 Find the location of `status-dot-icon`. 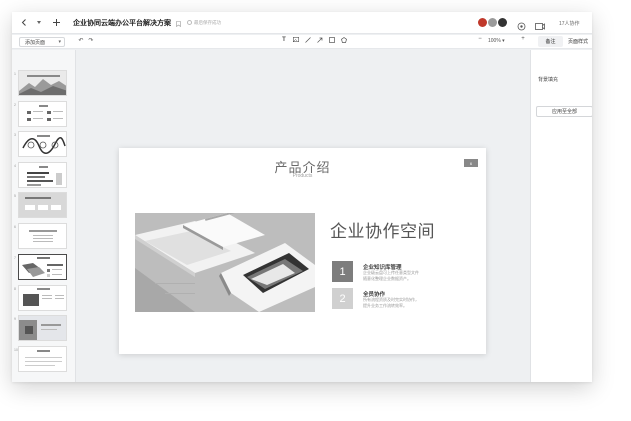

status-dot-icon is located at coordinates (189, 22).